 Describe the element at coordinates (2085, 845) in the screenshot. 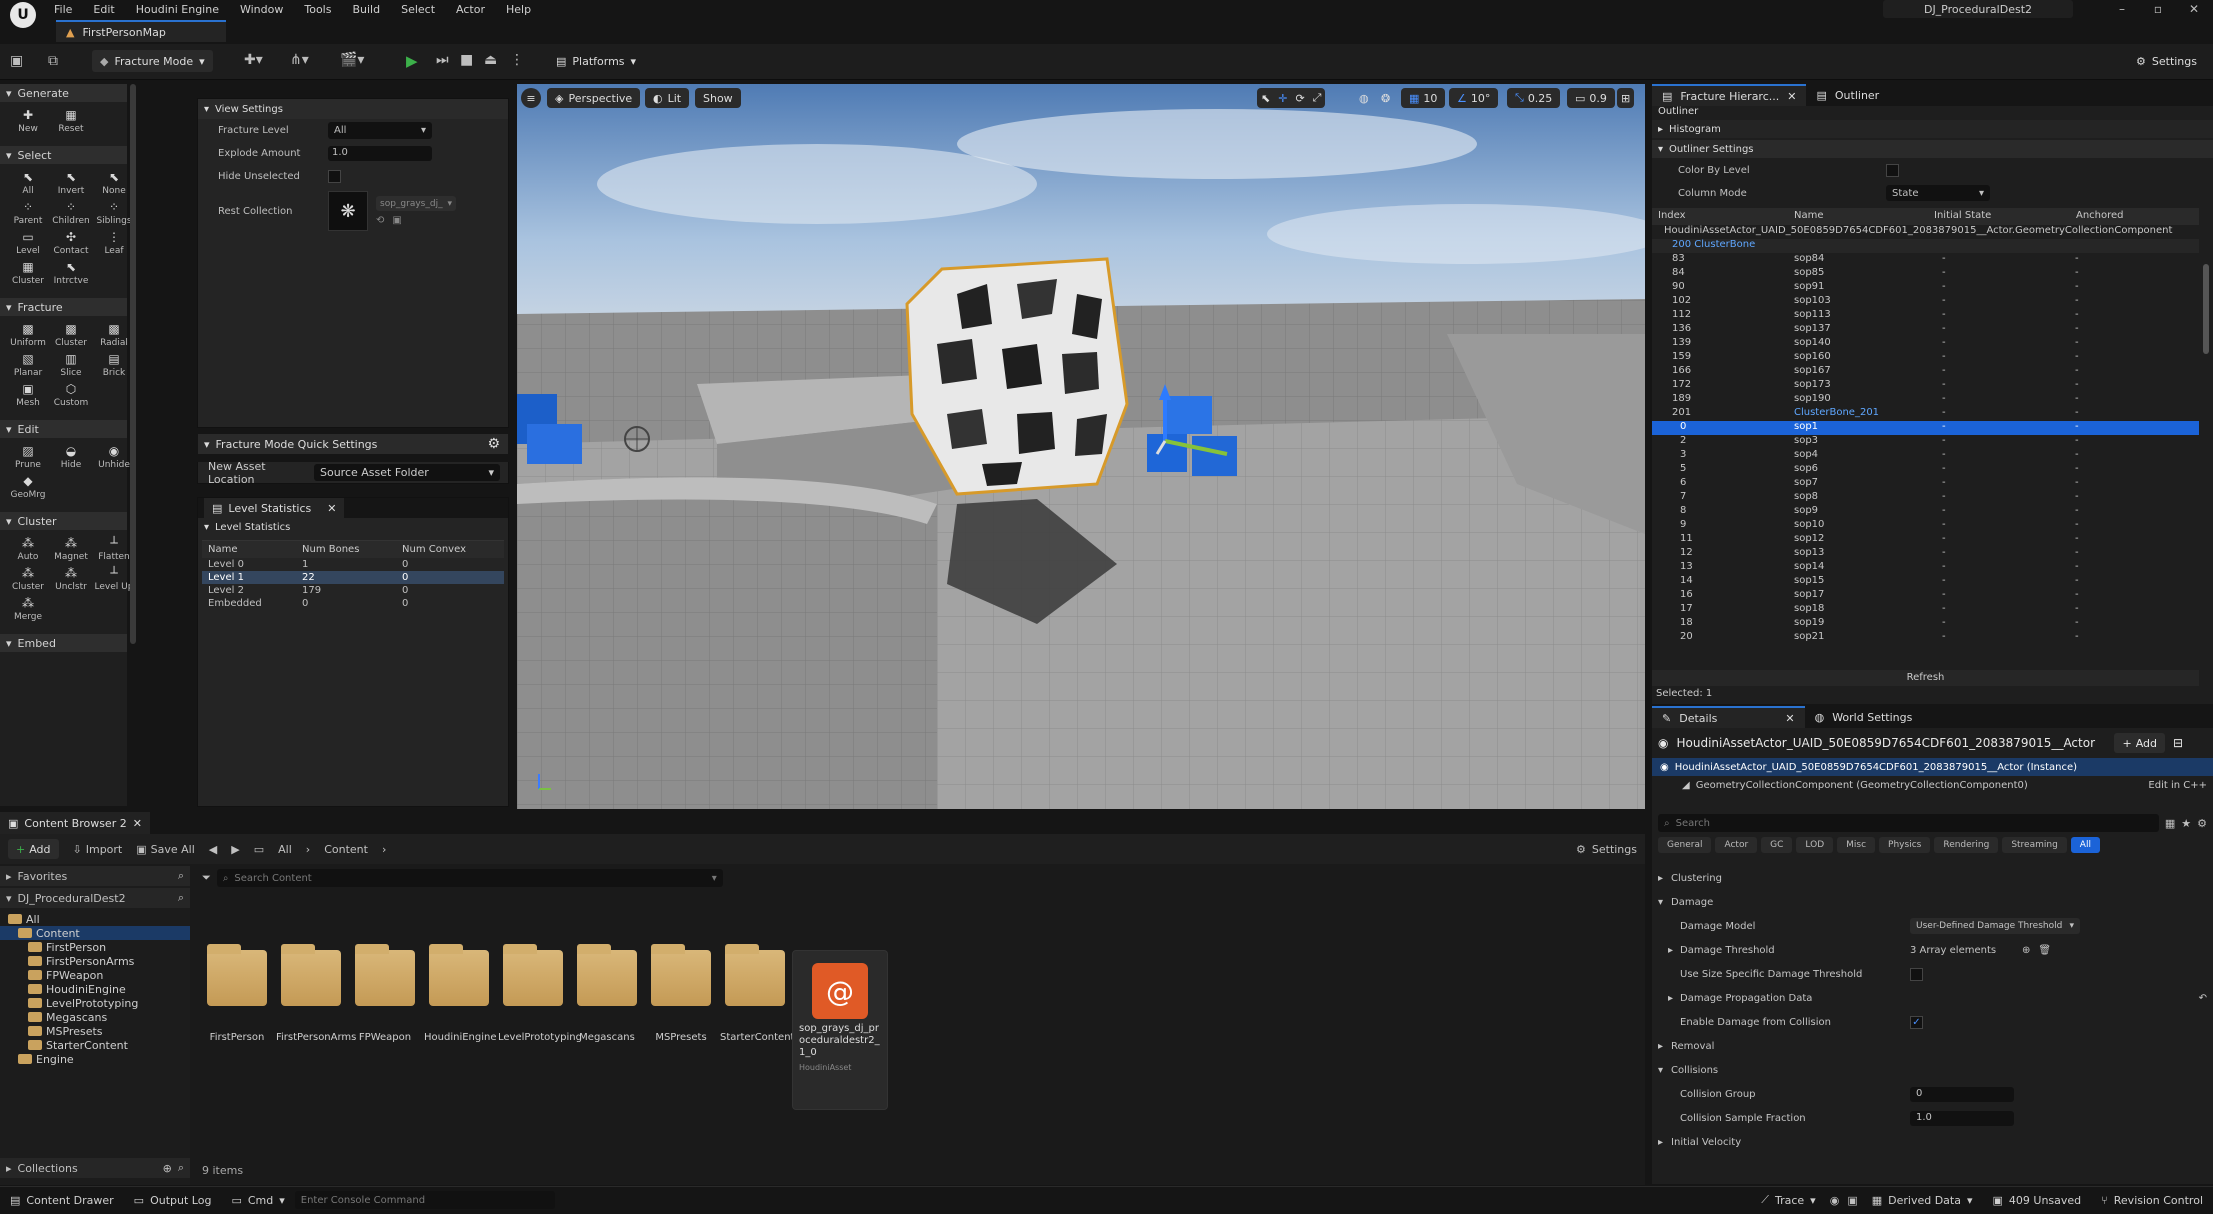

I see `filter-all: All` at that location.